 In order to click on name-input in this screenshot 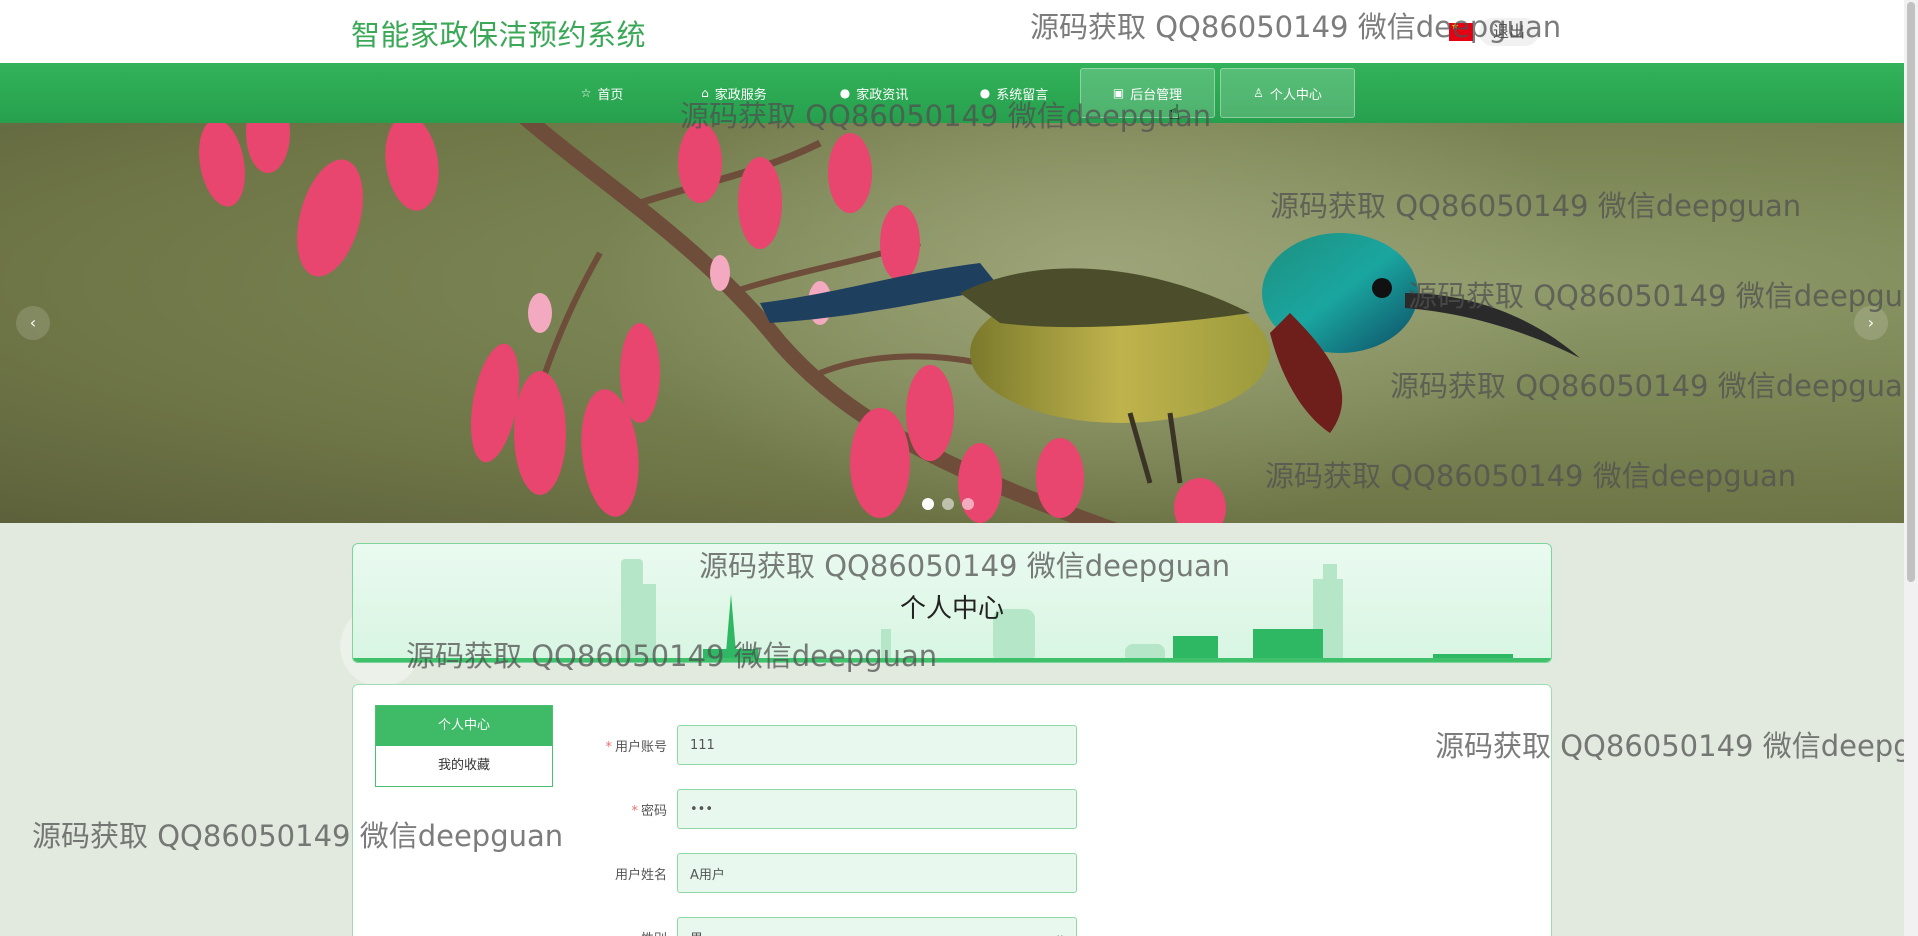, I will do `click(877, 873)`.